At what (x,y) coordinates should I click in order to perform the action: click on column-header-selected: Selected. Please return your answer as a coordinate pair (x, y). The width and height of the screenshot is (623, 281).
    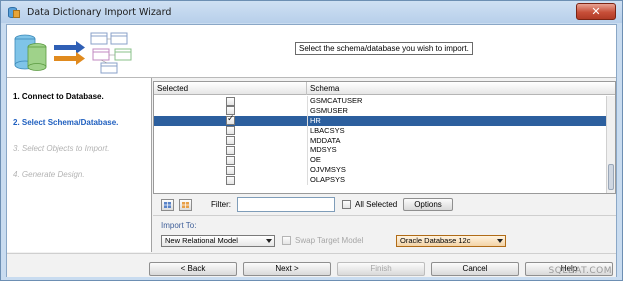
    Looking at the image, I should click on (230, 88).